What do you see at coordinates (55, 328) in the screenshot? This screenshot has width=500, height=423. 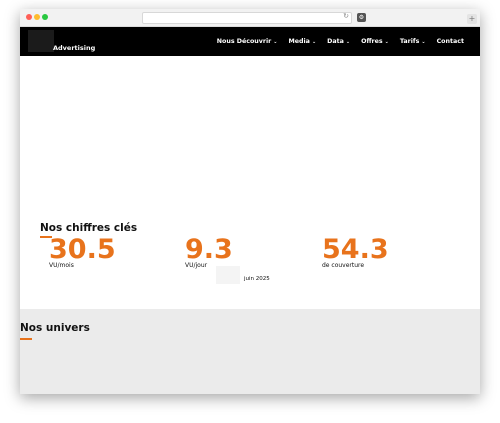 I see `univers-title: Nos univers` at bounding box center [55, 328].